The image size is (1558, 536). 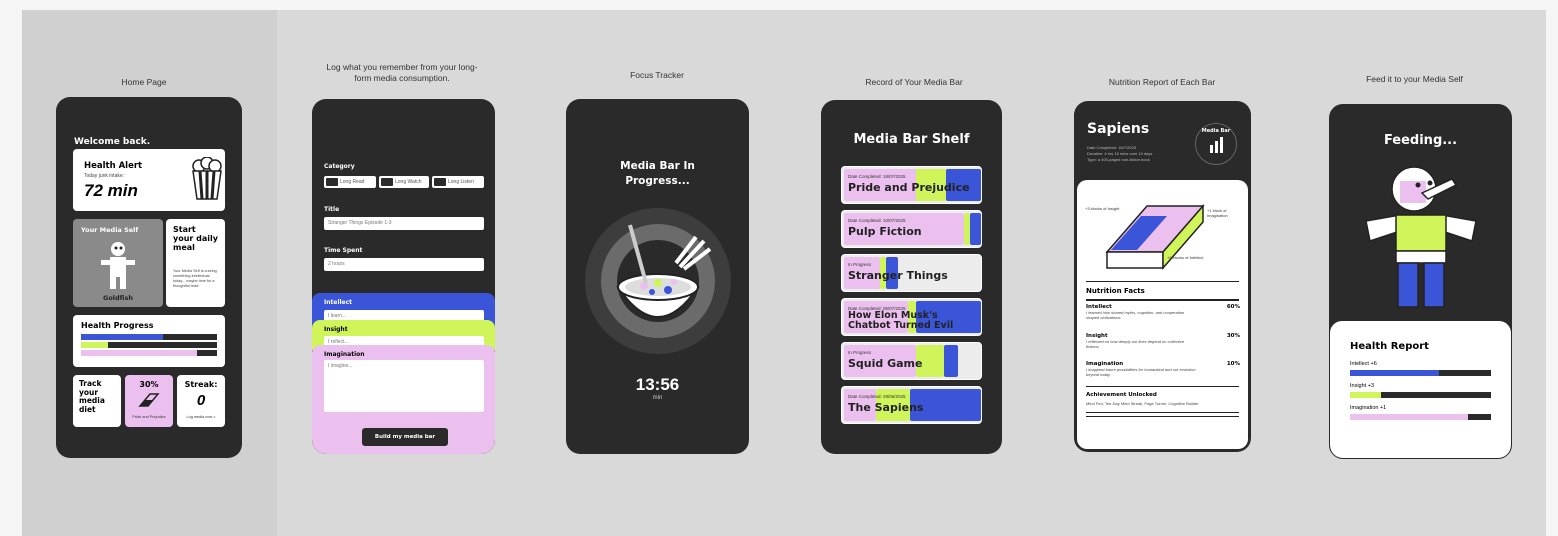 I want to click on track-card: Track your media diet, so click(x=97, y=401).